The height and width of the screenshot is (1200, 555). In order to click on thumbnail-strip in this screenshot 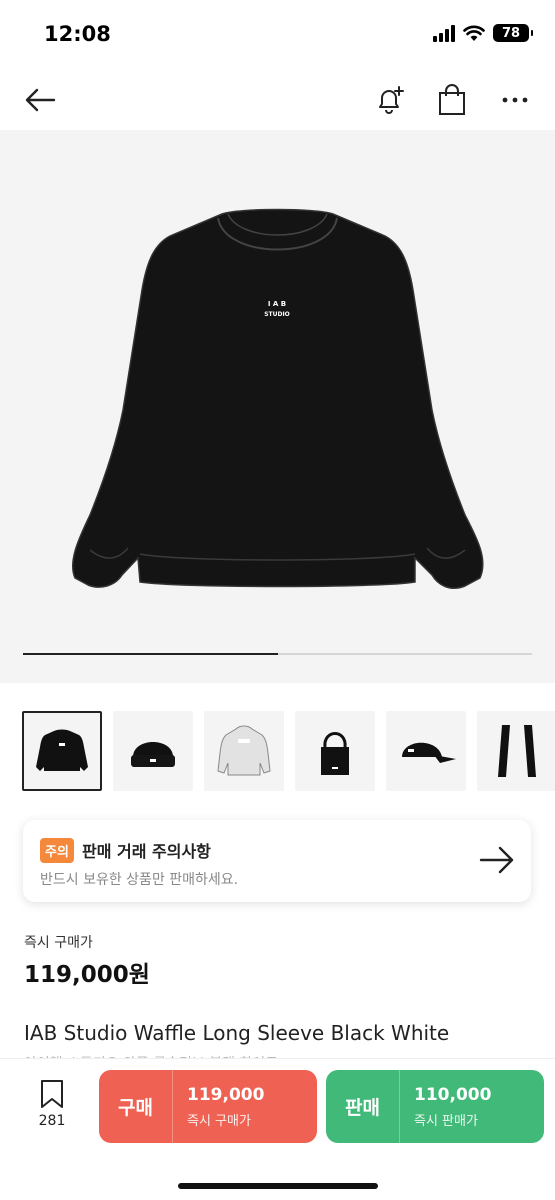, I will do `click(288, 751)`.